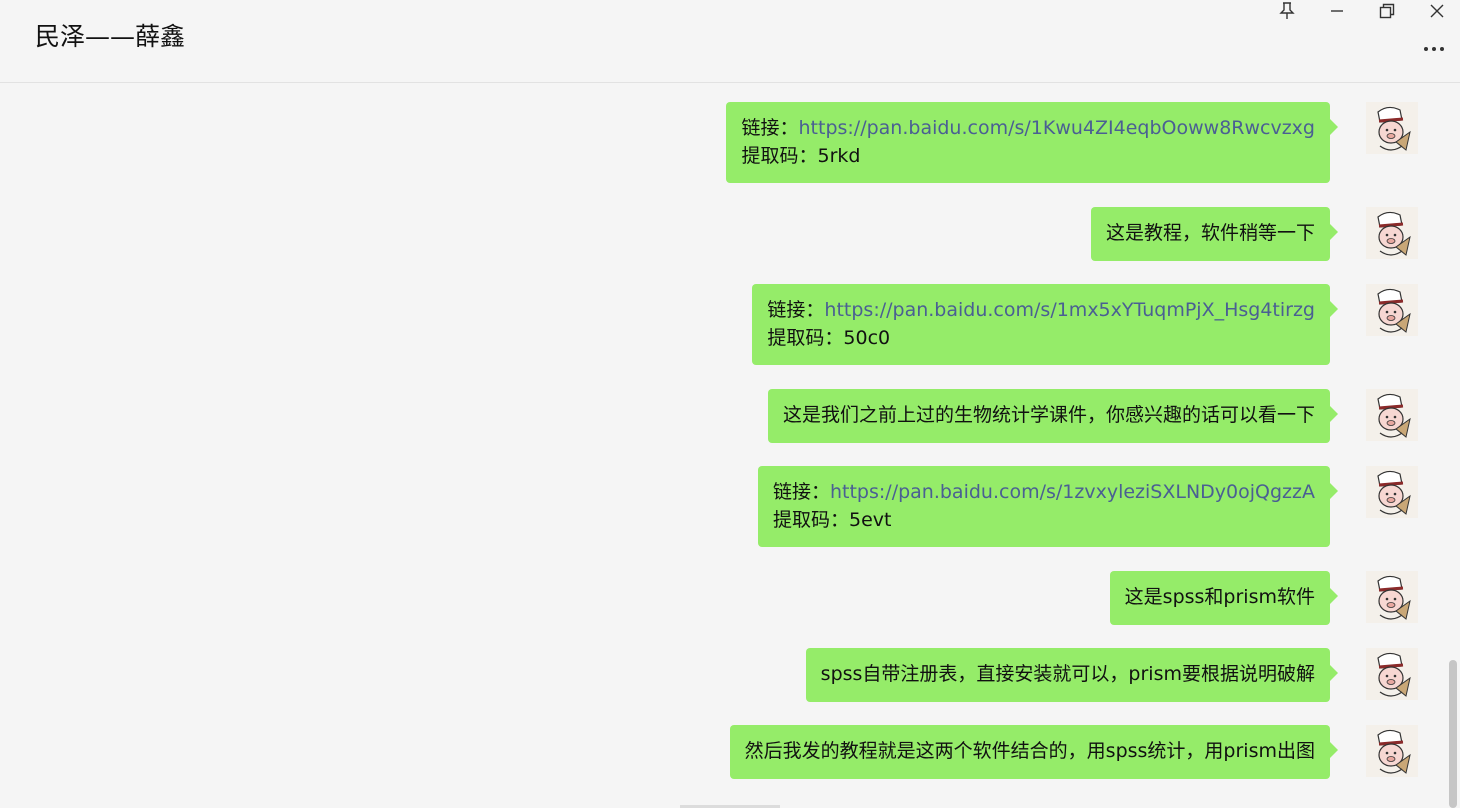 The width and height of the screenshot is (1460, 808). I want to click on more-icon, so click(1436, 48).